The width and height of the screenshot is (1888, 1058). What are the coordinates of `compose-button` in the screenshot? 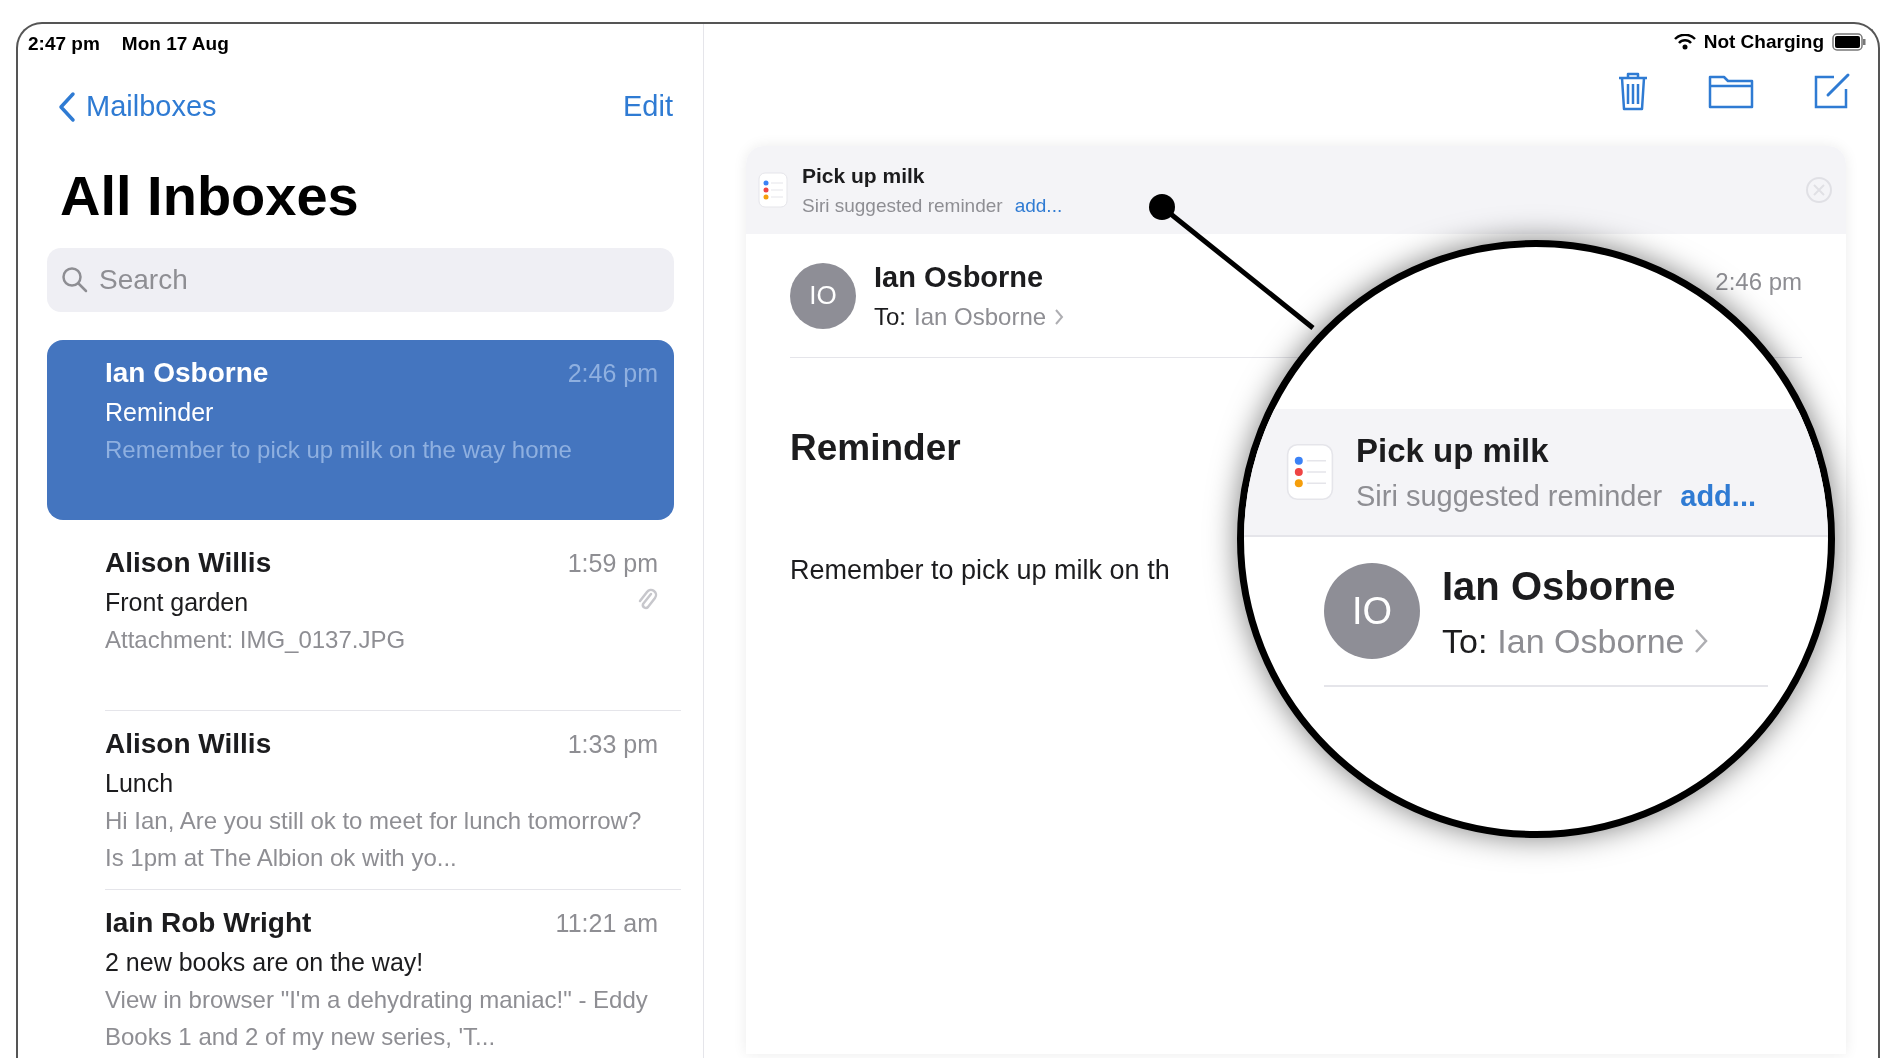 It's located at (1832, 91).